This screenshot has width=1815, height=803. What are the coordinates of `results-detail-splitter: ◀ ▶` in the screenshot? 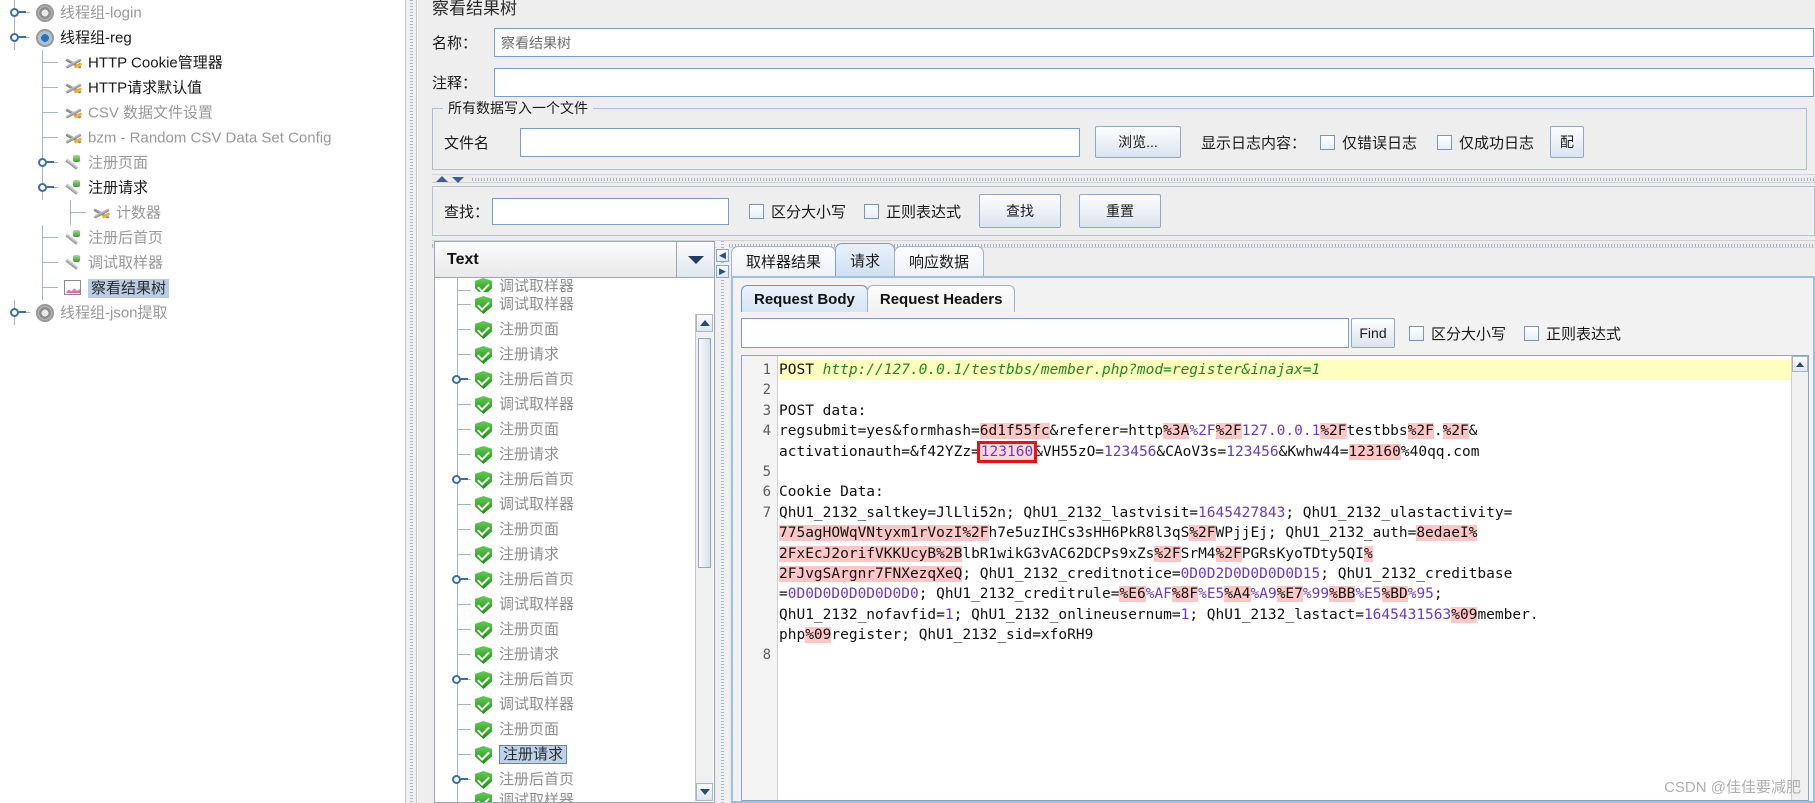 It's located at (722, 522).